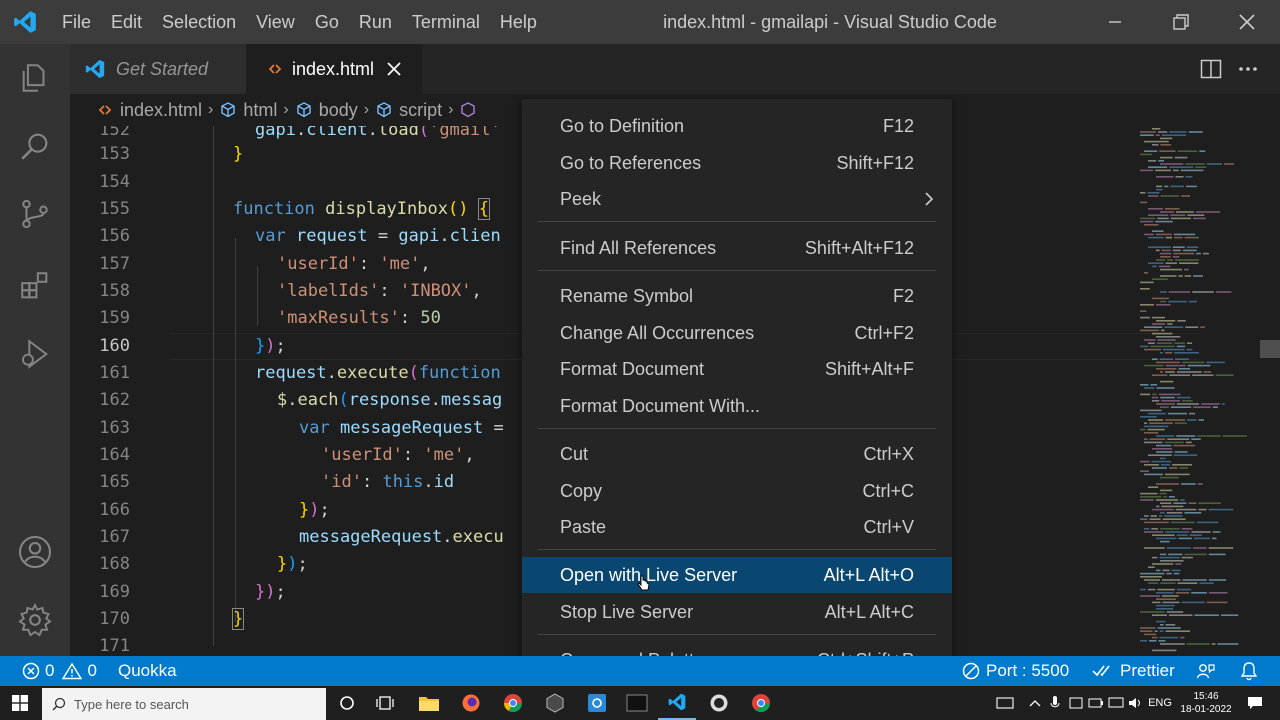 This screenshot has height=720, width=1280. What do you see at coordinates (35, 146) in the screenshot?
I see `search-icon` at bounding box center [35, 146].